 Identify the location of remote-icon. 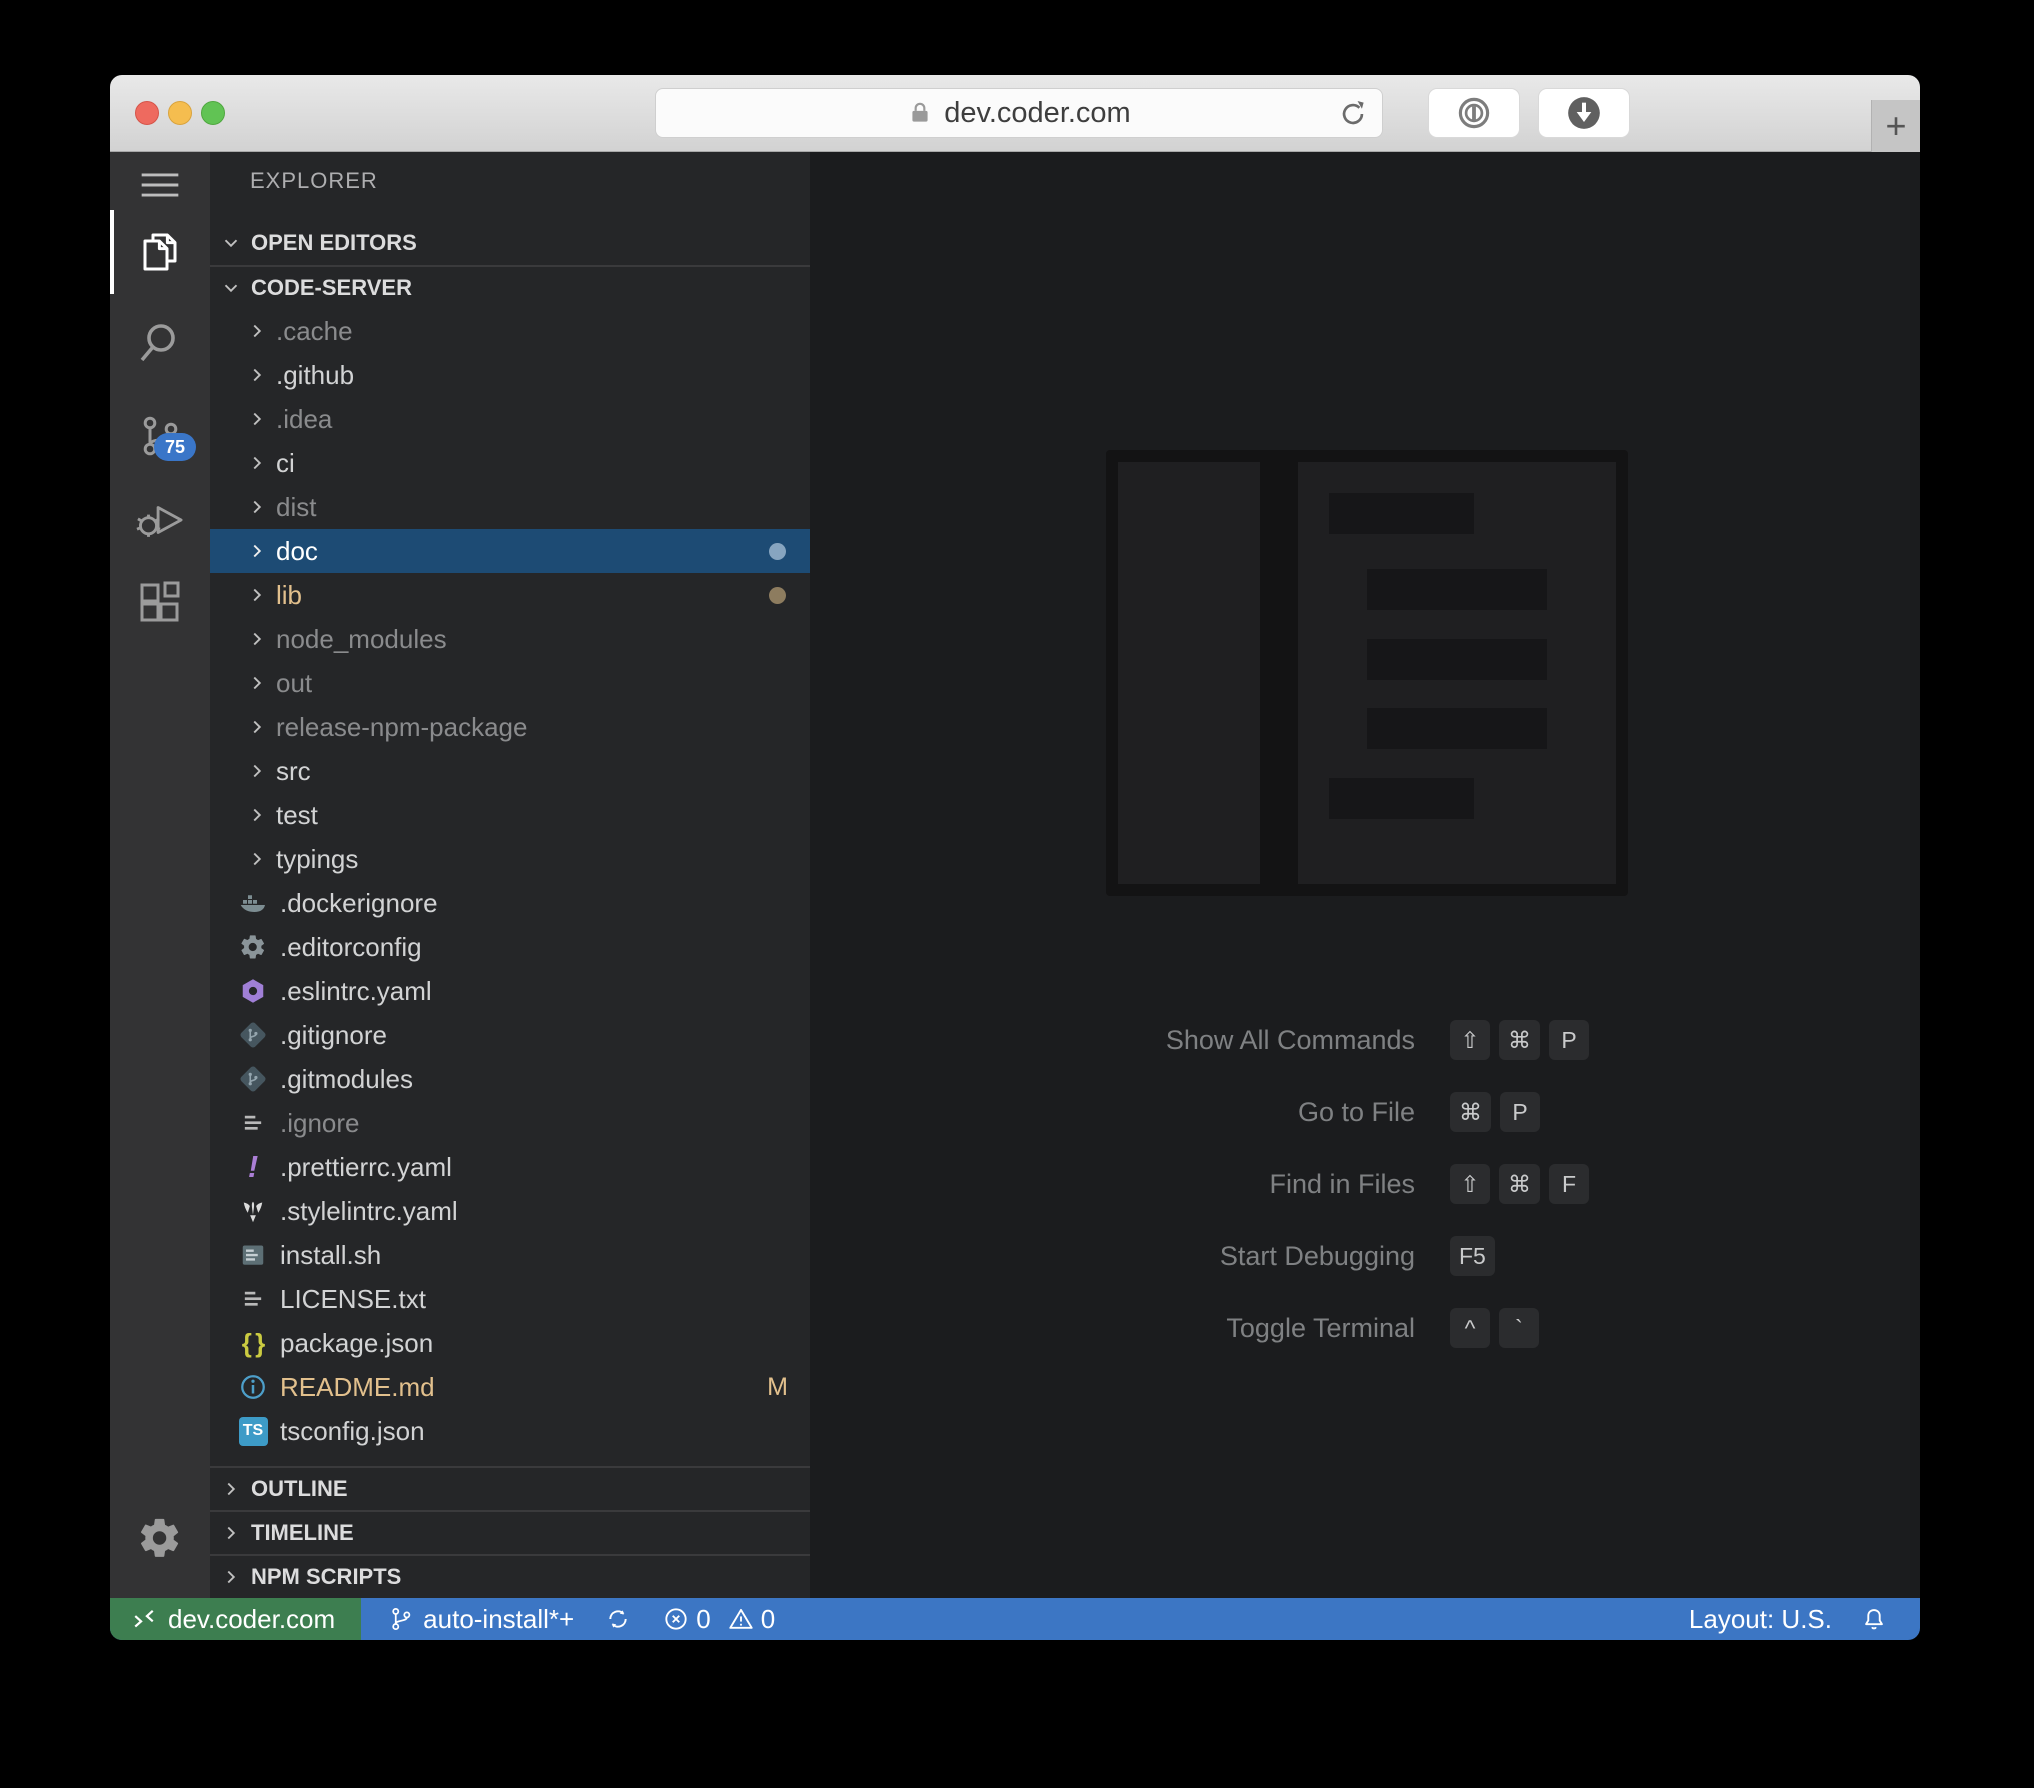
(144, 1619).